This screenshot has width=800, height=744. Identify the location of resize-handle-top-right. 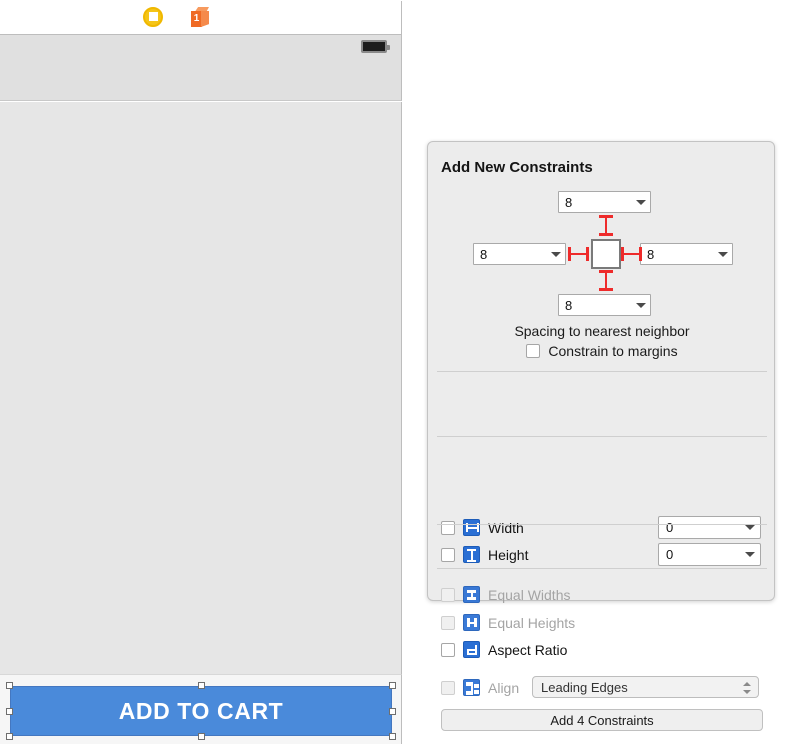
(392, 685).